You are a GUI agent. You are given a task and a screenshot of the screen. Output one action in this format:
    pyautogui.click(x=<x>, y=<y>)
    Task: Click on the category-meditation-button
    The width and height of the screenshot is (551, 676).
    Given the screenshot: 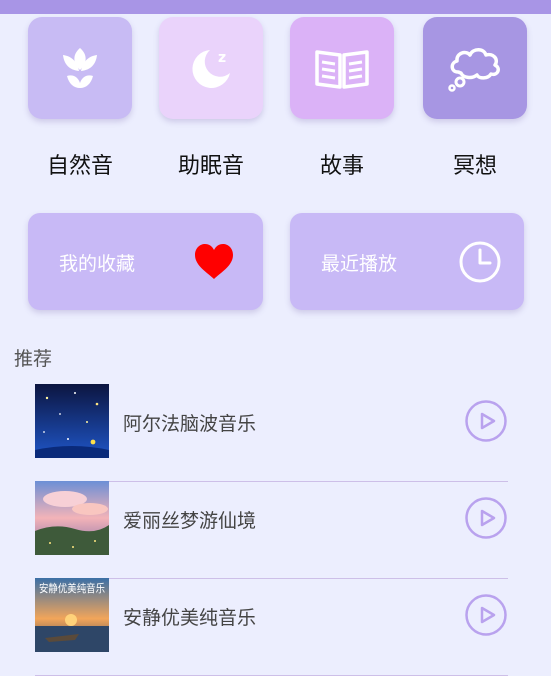 What is the action you would take?
    pyautogui.click(x=475, y=68)
    